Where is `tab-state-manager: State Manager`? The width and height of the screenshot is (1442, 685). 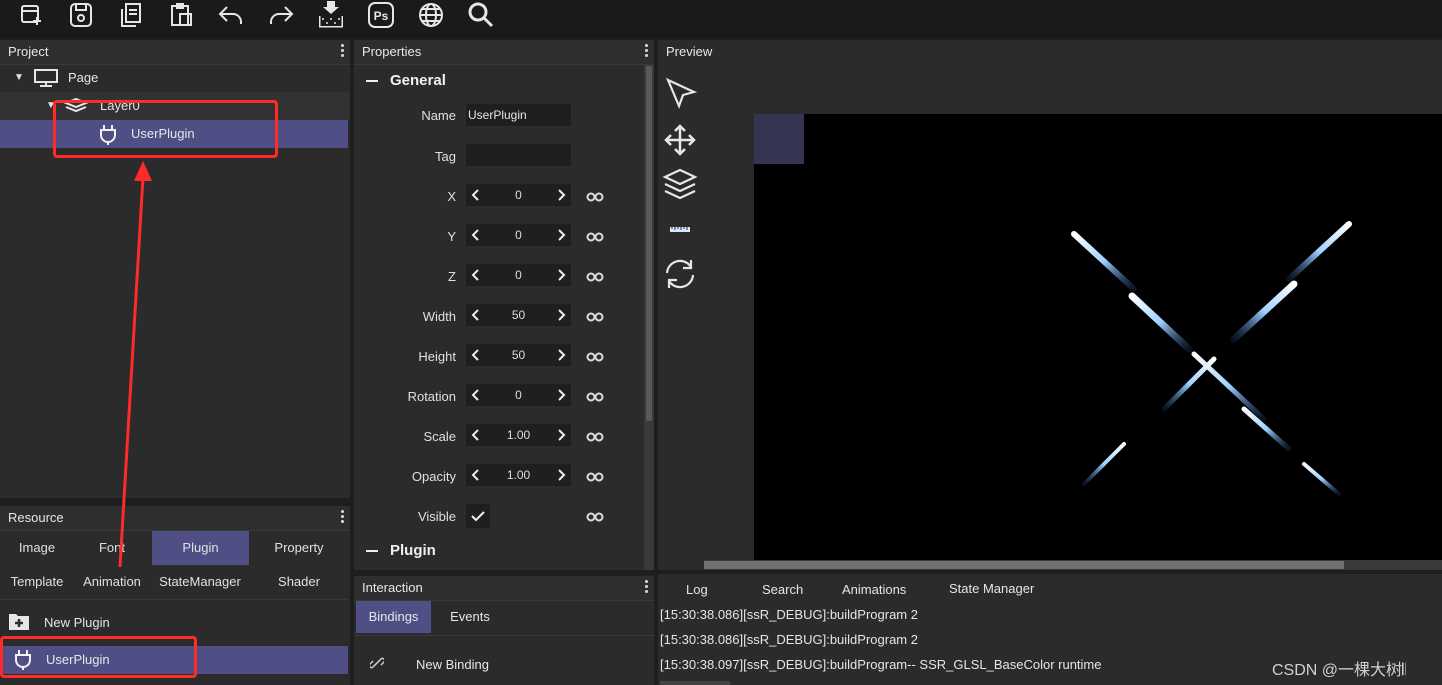 tab-state-manager: State Manager is located at coordinates (991, 588).